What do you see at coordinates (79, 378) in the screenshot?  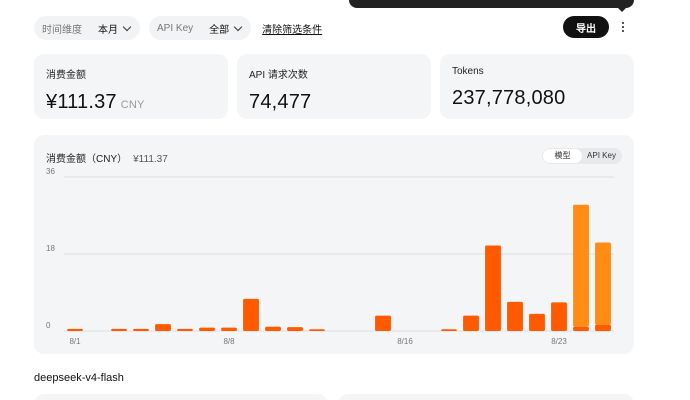 I see `section-title: deepseek-v4-flash` at bounding box center [79, 378].